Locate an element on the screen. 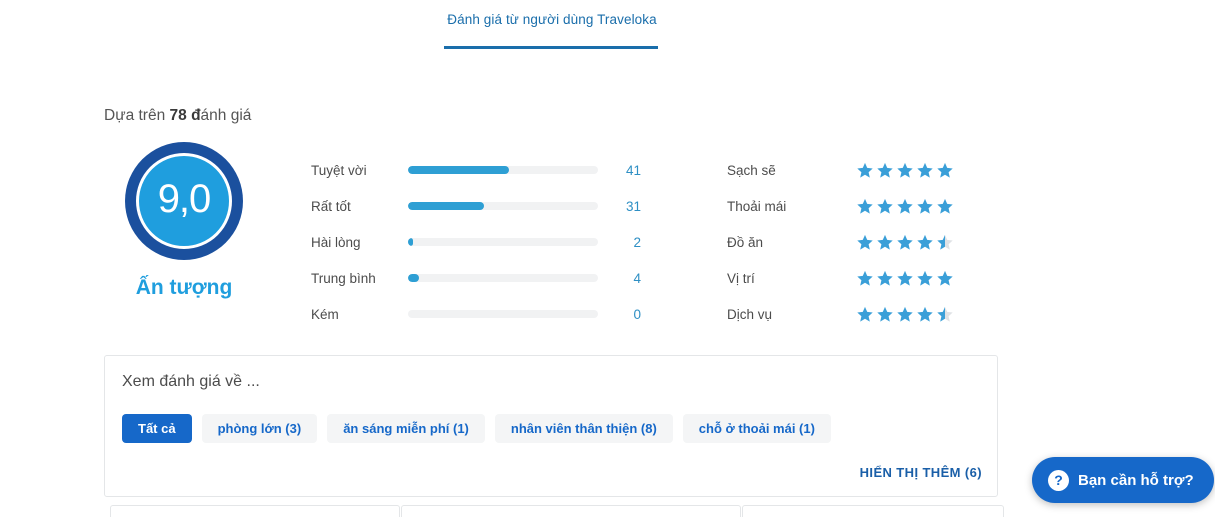 Image resolution: width=1215 pixels, height=517 pixels. score-circle-inner: 9,0 is located at coordinates (184, 201).